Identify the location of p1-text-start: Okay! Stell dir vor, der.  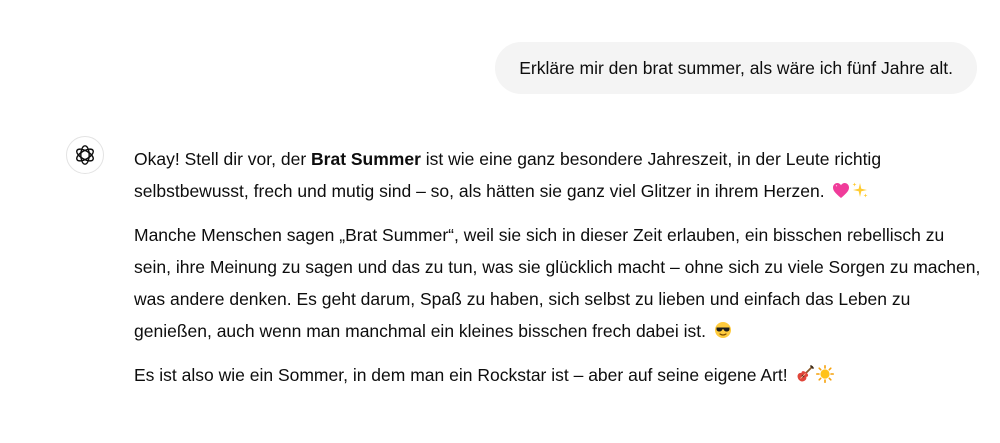
(223, 159).